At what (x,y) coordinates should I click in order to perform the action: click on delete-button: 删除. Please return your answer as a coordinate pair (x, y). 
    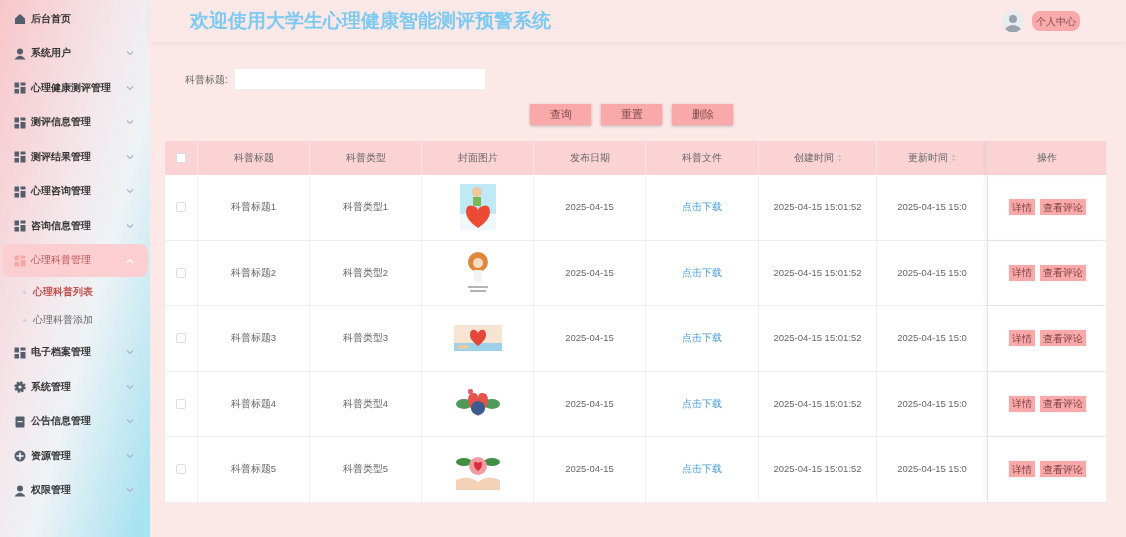
    Looking at the image, I should click on (702, 114).